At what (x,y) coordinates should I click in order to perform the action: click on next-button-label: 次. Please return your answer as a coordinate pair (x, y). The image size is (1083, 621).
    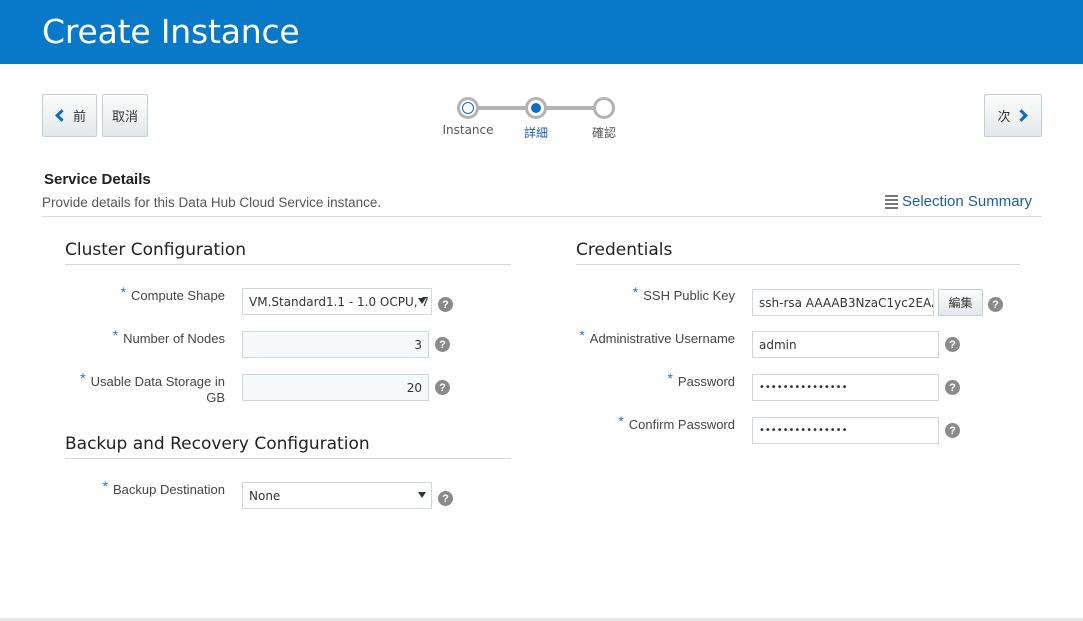
    Looking at the image, I should click on (1004, 117).